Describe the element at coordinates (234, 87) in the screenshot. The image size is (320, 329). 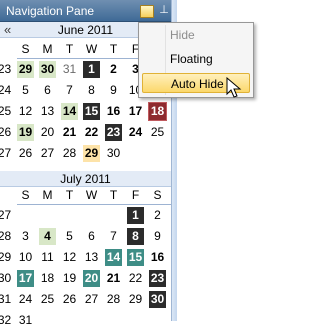
I see `mouse-cursor-icon` at that location.